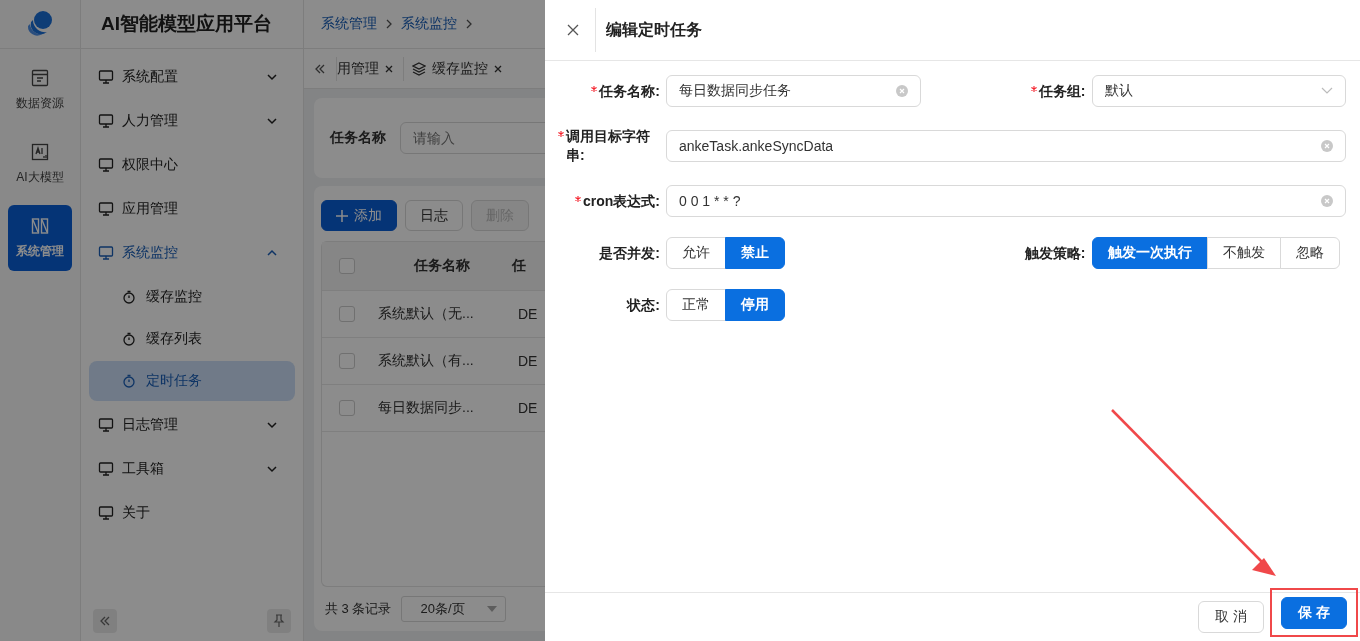 The image size is (1360, 641). Describe the element at coordinates (192, 513) in the screenshot. I see `menu-item: 关于` at that location.